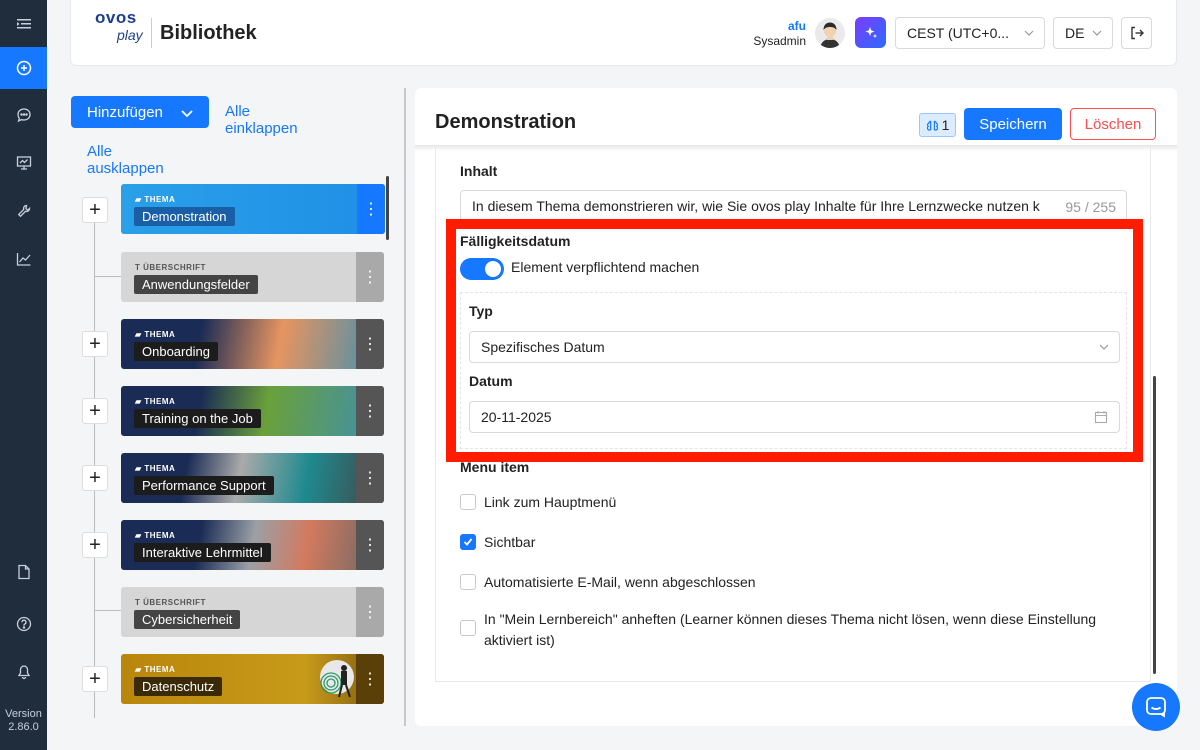 The width and height of the screenshot is (1200, 750). What do you see at coordinates (1088, 207) in the screenshot?
I see `char-counter: 95 / 255` at bounding box center [1088, 207].